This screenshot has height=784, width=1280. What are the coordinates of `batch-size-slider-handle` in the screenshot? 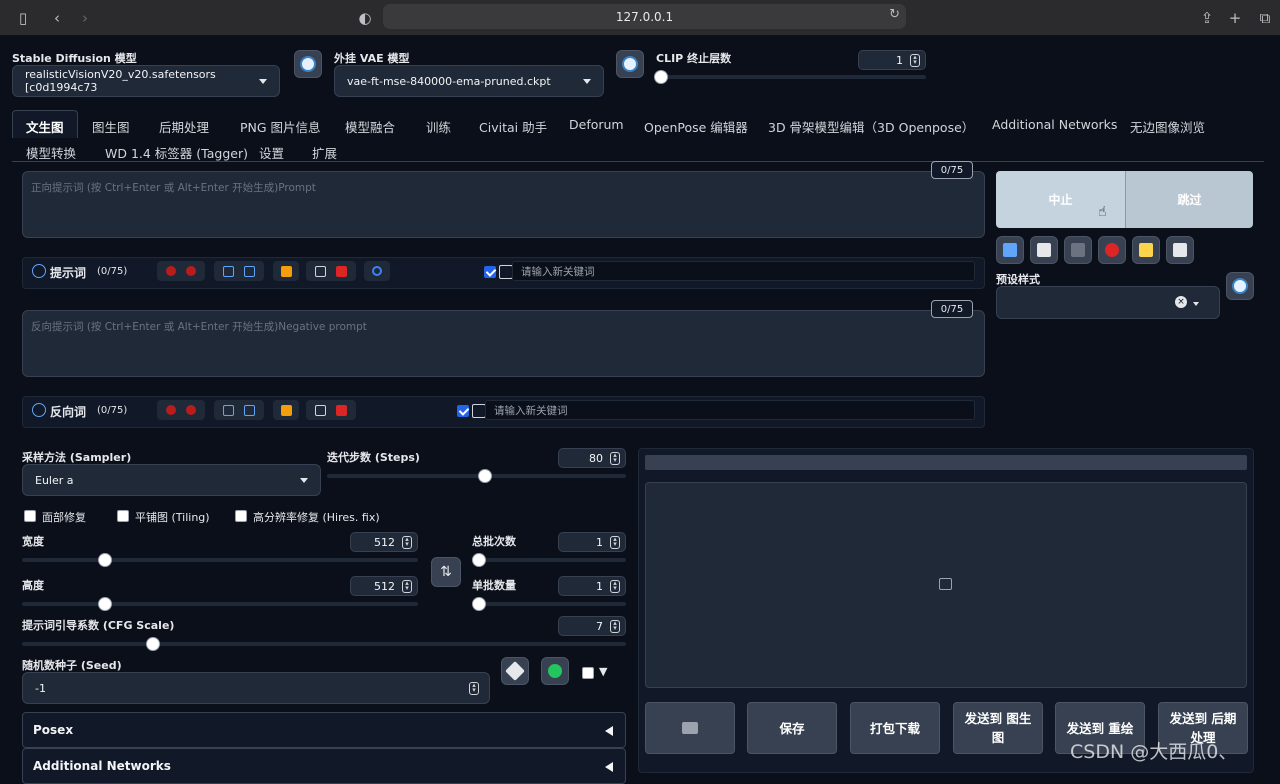 It's located at (479, 604).